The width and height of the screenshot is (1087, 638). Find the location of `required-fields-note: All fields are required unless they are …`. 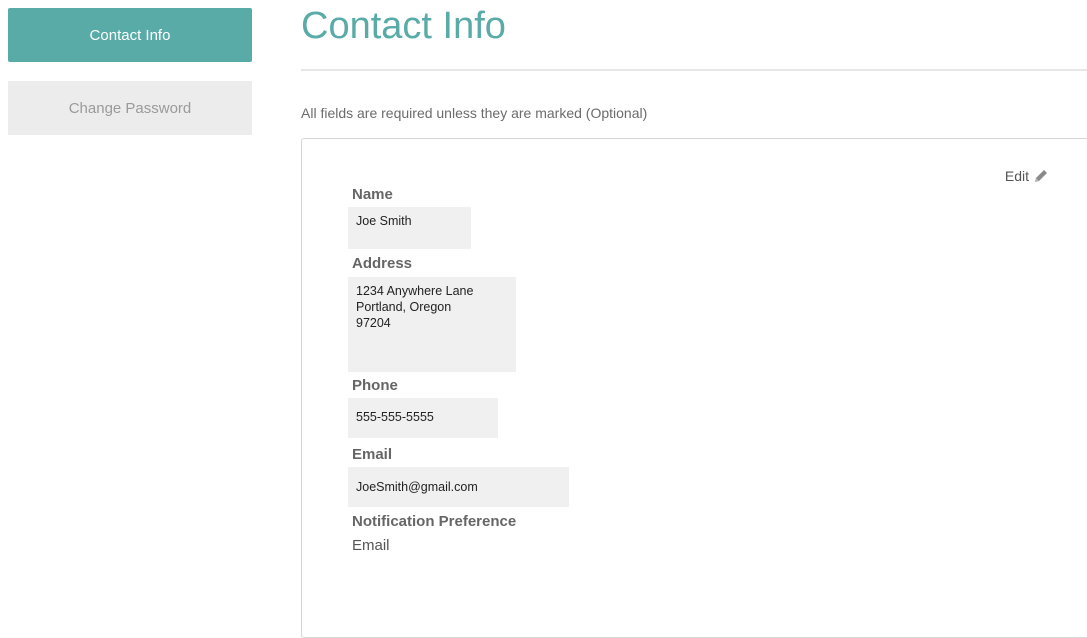

required-fields-note: All fields are required unless they are … is located at coordinates (474, 113).